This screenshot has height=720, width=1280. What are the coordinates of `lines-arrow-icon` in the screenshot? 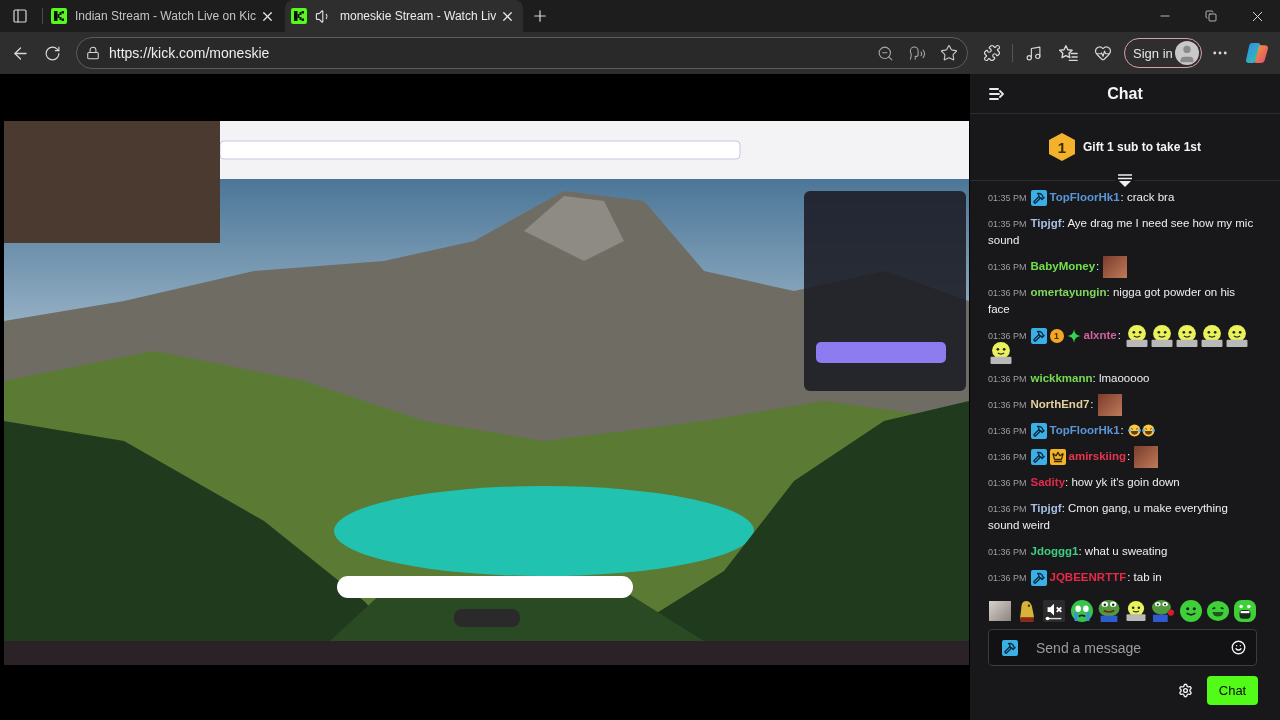 It's located at (996, 93).